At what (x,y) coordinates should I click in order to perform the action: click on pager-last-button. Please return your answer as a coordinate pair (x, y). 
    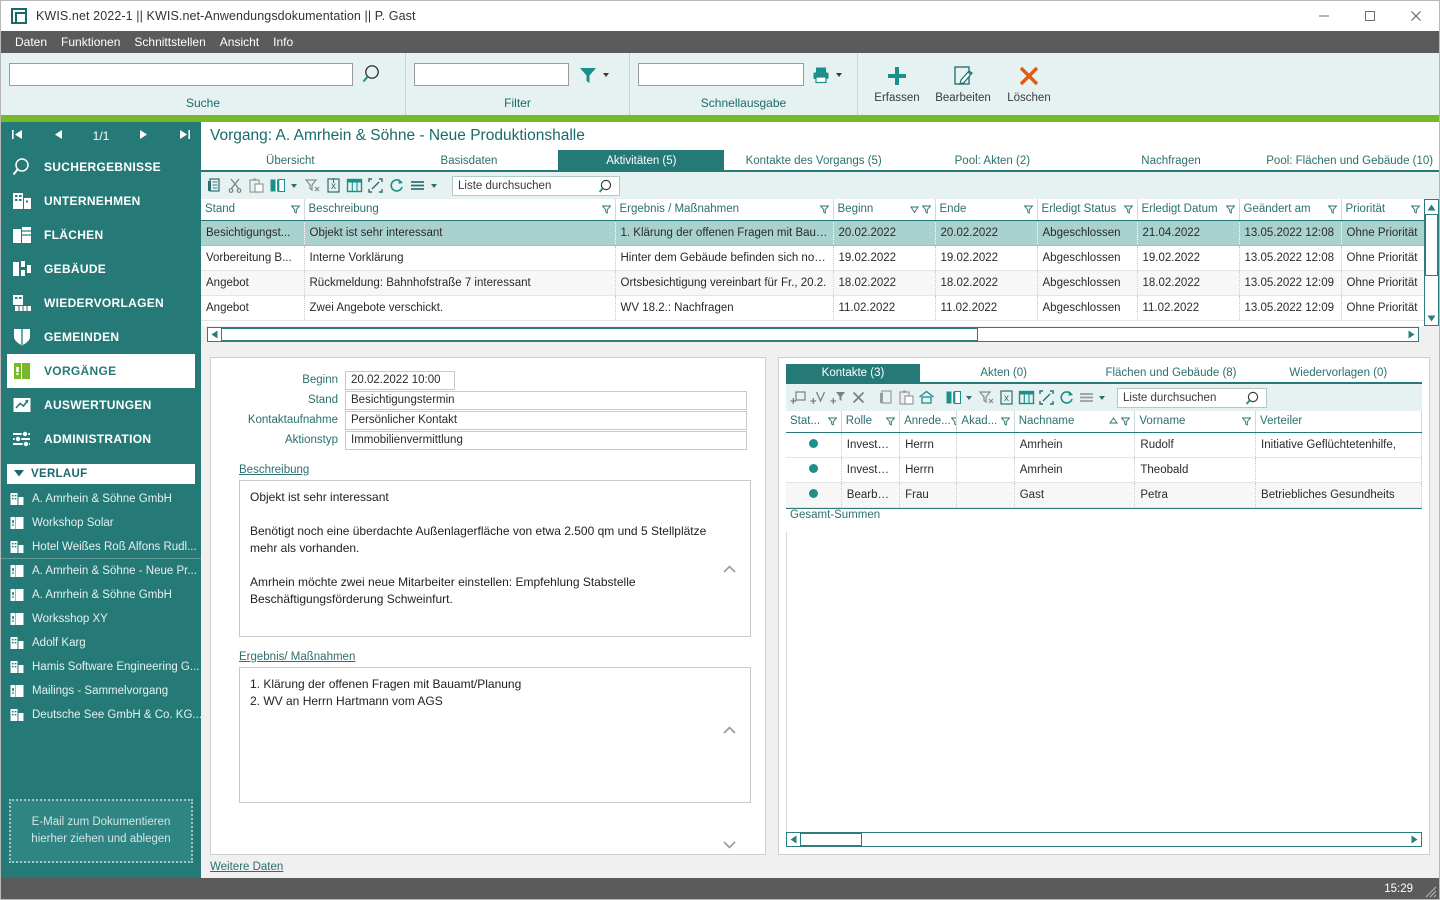
    Looking at the image, I should click on (184, 136).